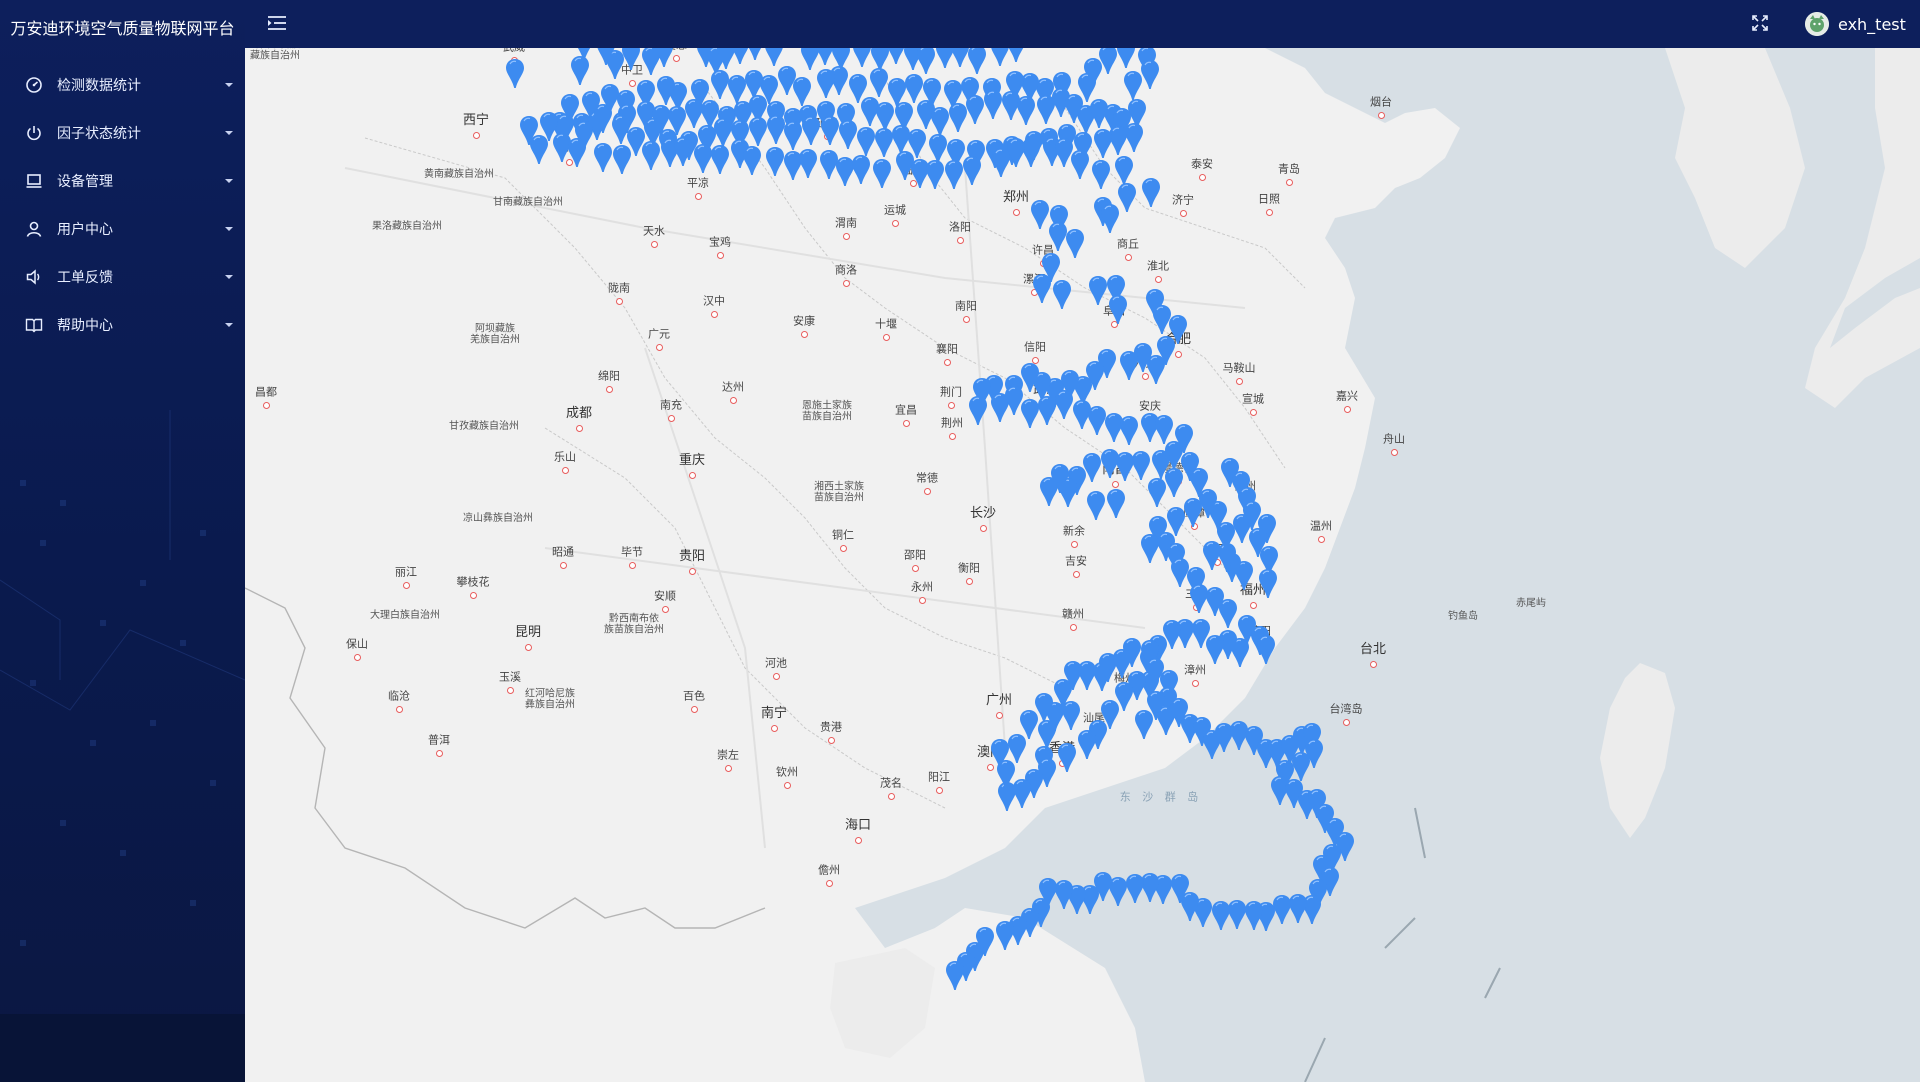  I want to click on sidebar-item-device-management: 设备管理, so click(122, 181).